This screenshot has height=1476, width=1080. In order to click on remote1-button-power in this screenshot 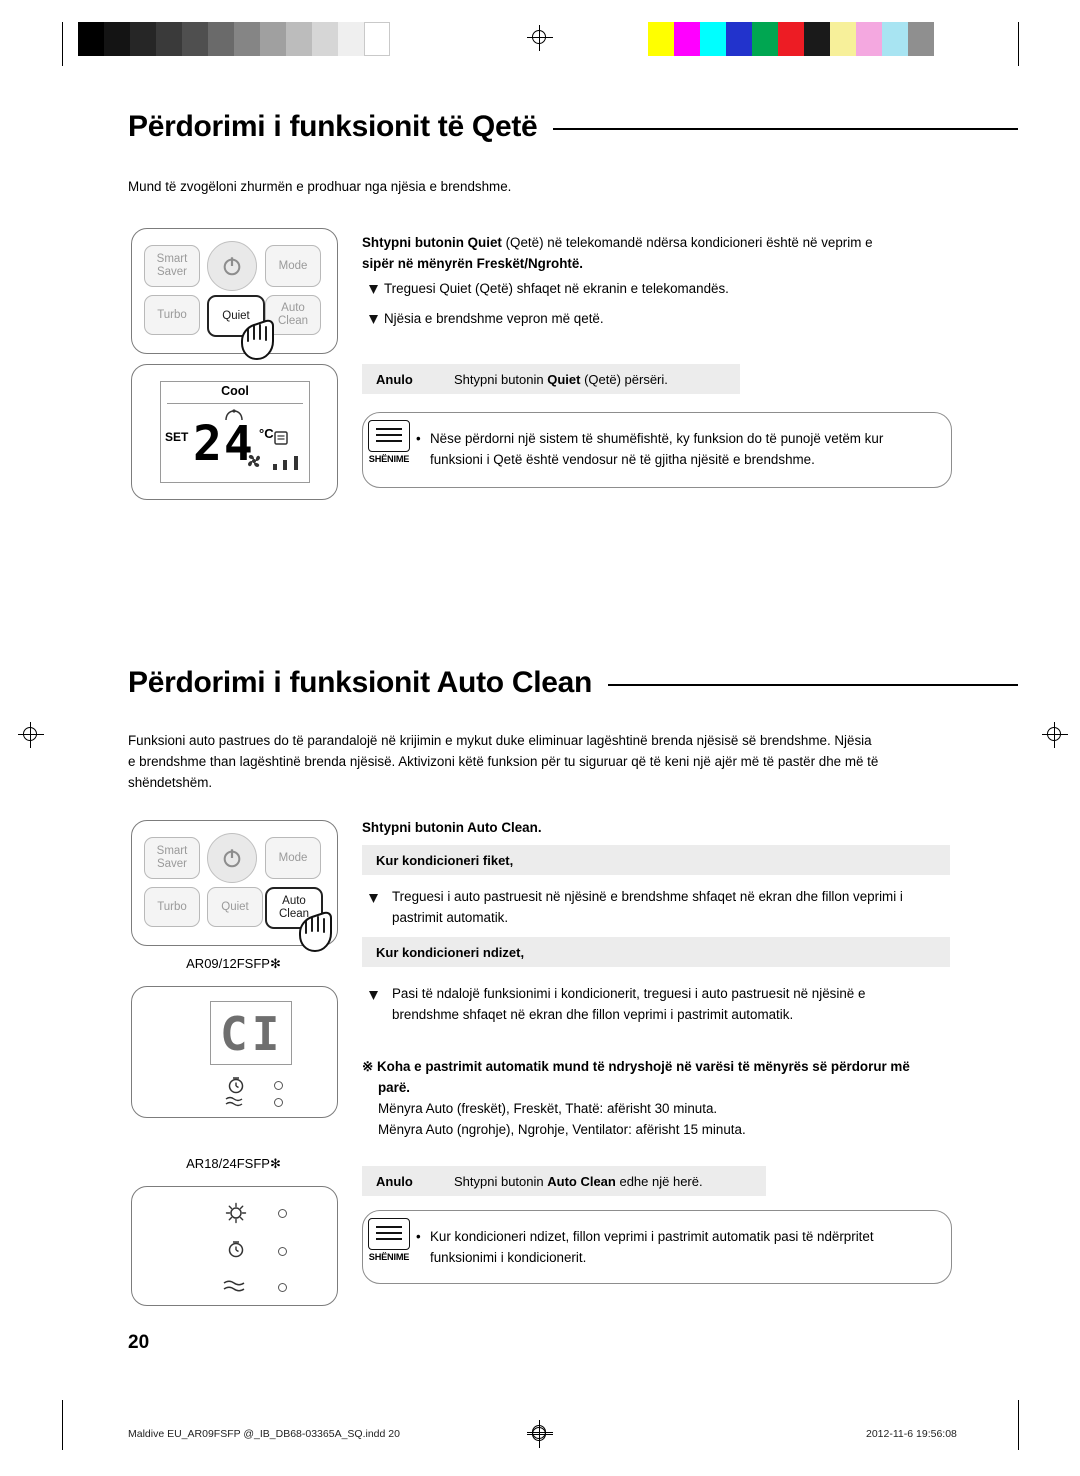, I will do `click(232, 266)`.